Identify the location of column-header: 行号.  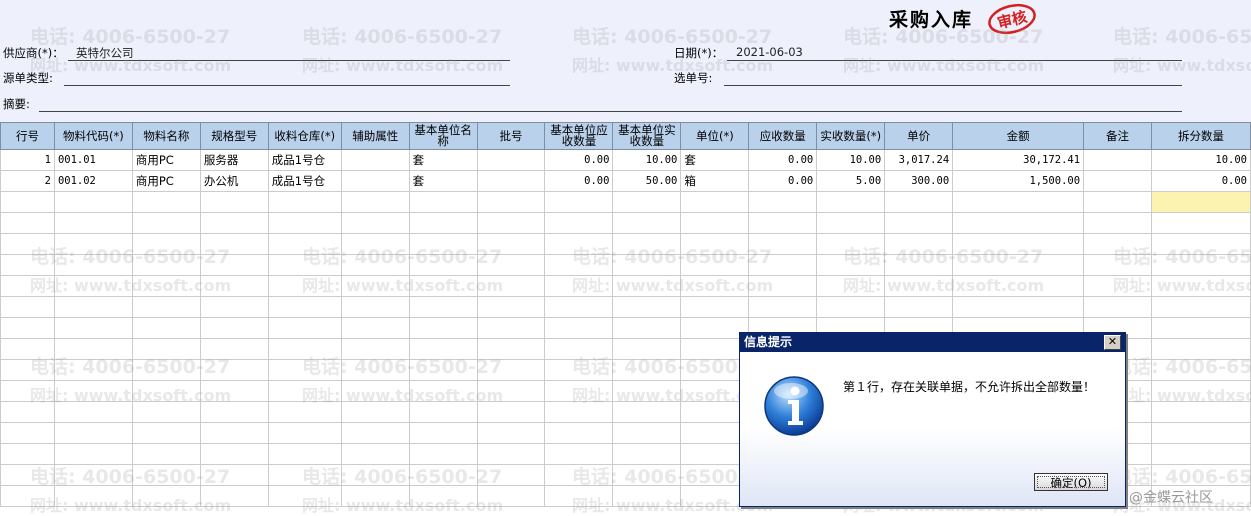
(27, 136).